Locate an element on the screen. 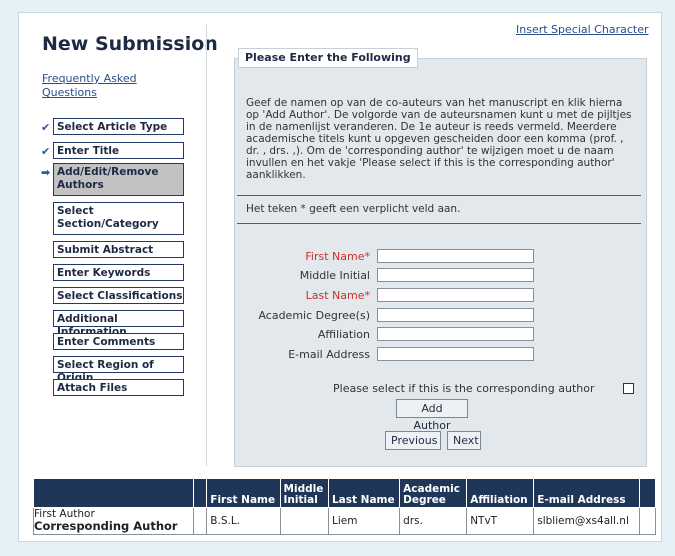 This screenshot has width=675, height=556. corresponding-author-checkbox is located at coordinates (628, 388).